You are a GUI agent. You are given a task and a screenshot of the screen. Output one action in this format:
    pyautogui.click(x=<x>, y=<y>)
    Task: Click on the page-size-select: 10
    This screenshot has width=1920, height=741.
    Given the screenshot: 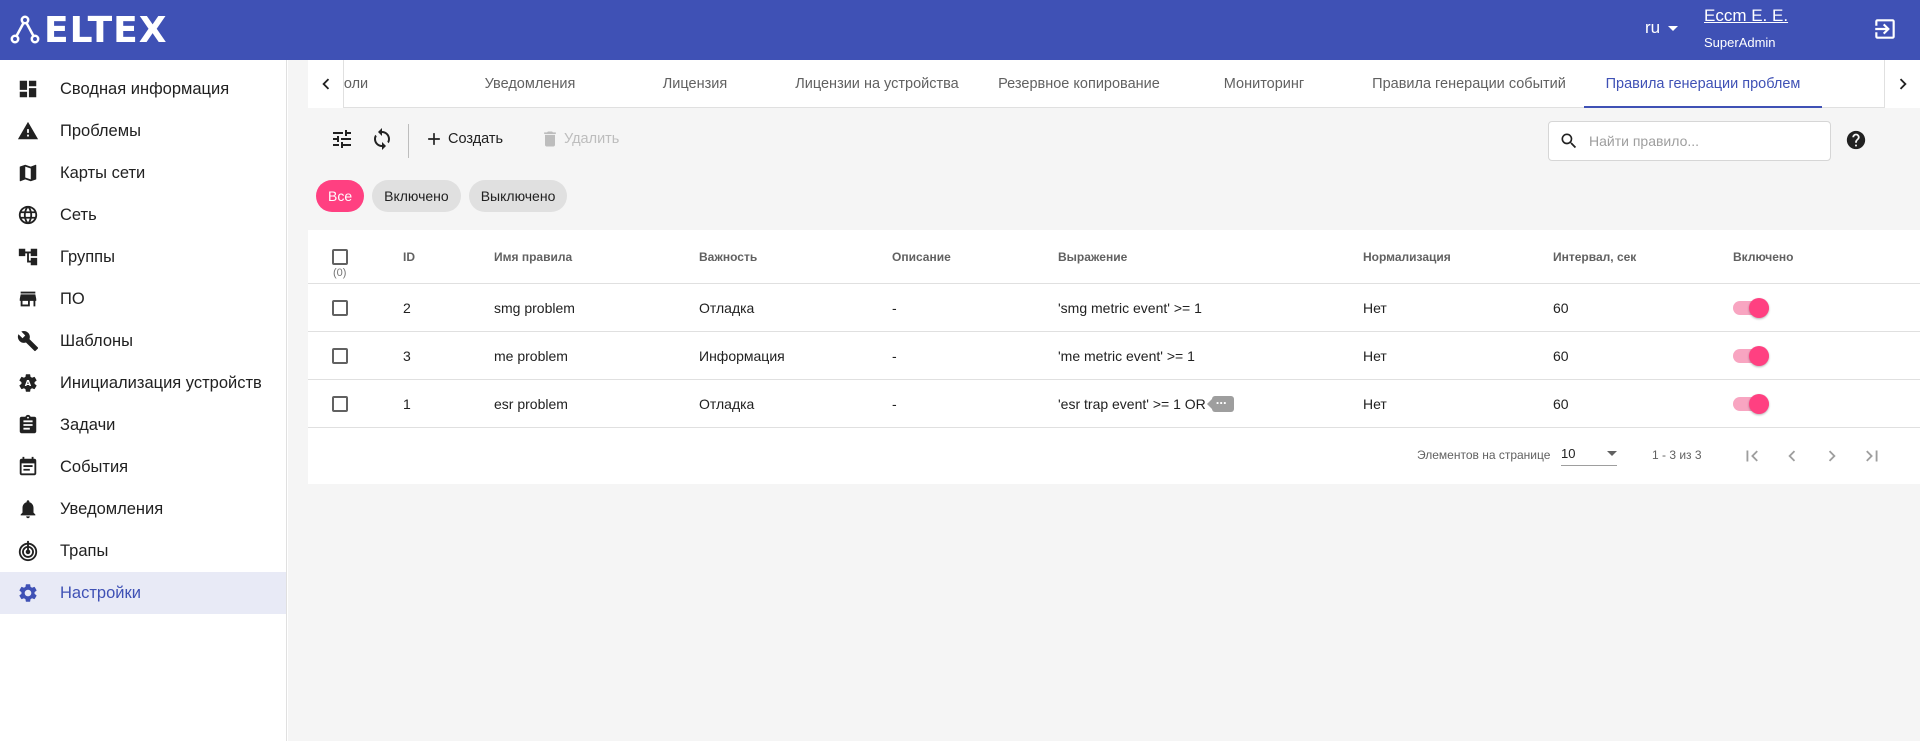 What is the action you would take?
    pyautogui.click(x=1589, y=454)
    